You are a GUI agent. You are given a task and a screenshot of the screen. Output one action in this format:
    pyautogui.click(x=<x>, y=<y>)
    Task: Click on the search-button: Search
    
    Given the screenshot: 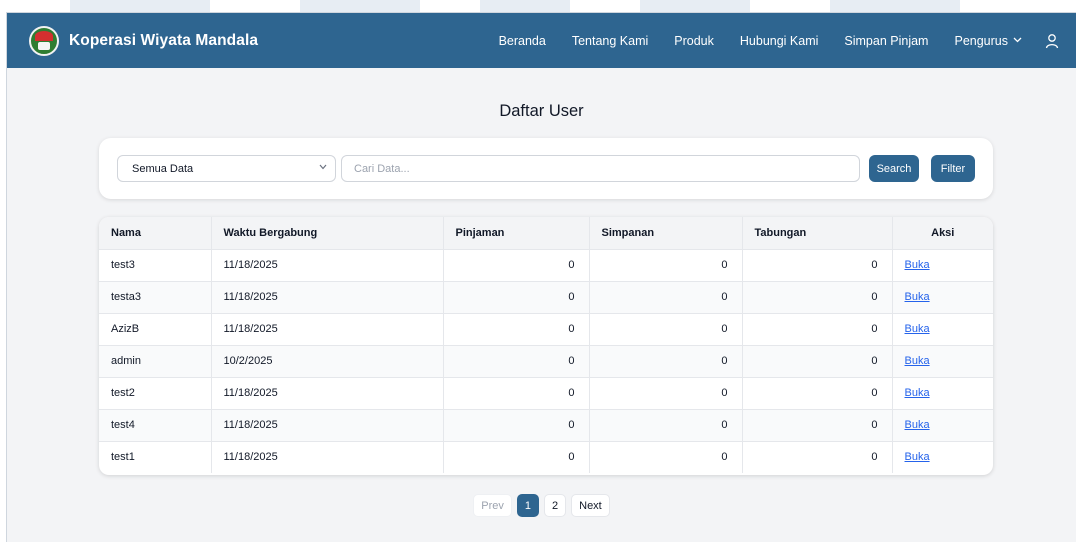 What is the action you would take?
    pyautogui.click(x=894, y=168)
    